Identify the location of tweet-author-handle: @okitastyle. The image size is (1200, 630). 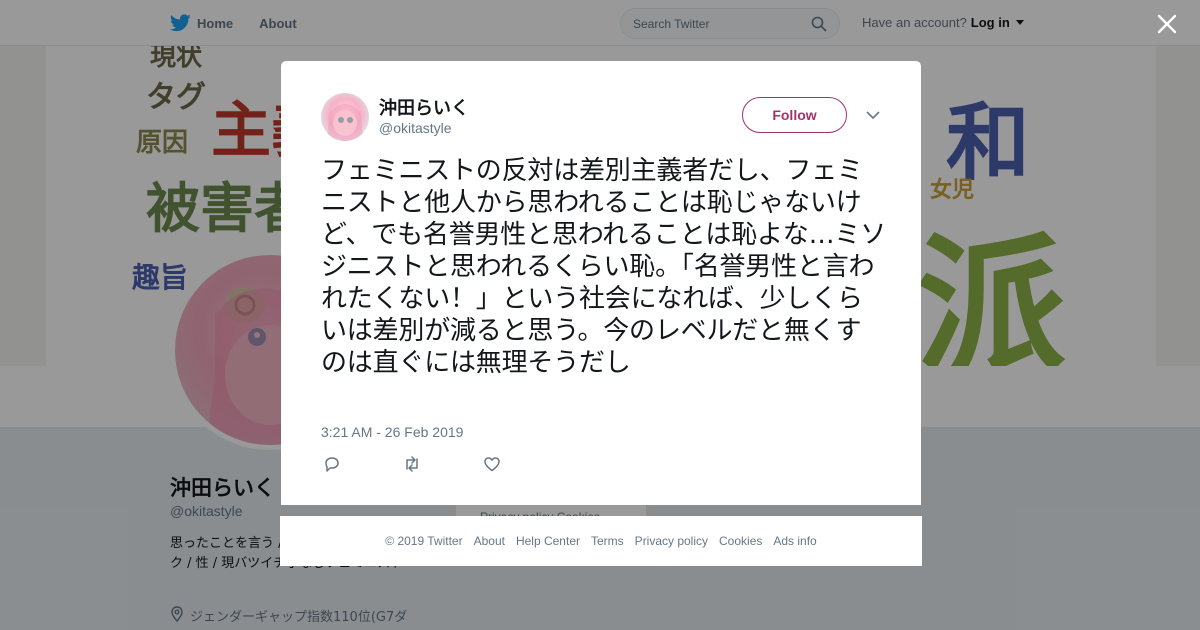
(415, 128).